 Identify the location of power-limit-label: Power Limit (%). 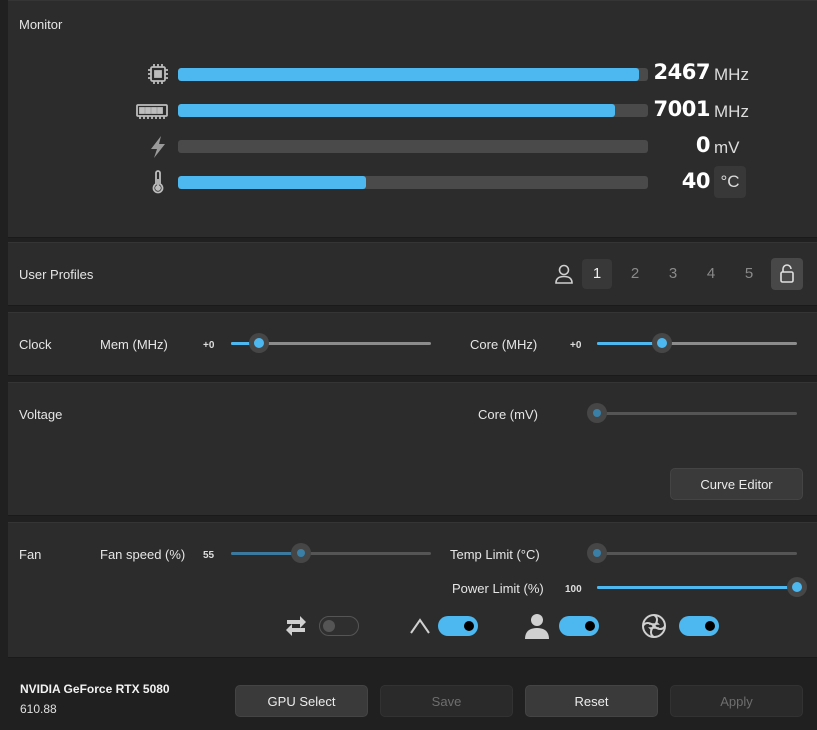
(498, 588).